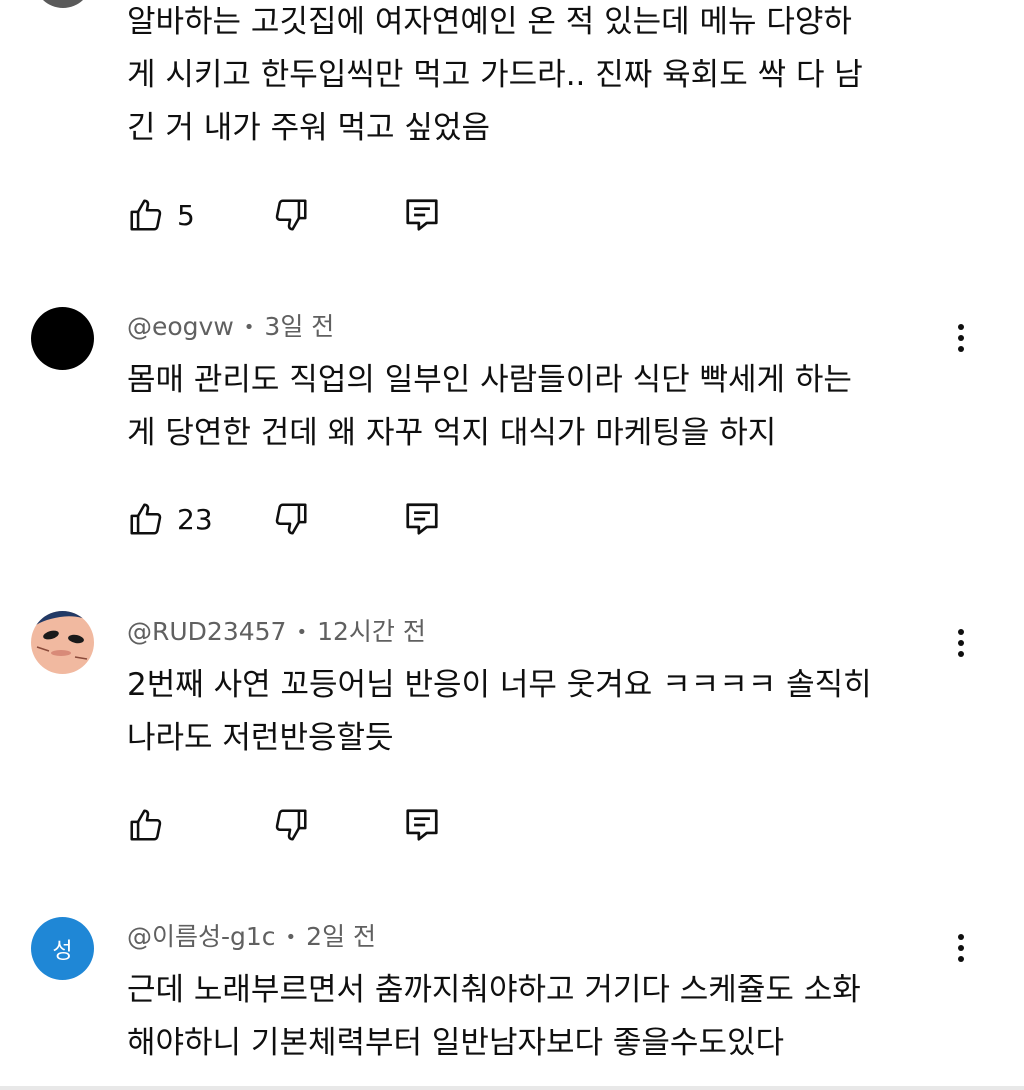 The height and width of the screenshot is (1090, 1024). Describe the element at coordinates (170, 519) in the screenshot. I see `like-button: 23` at that location.